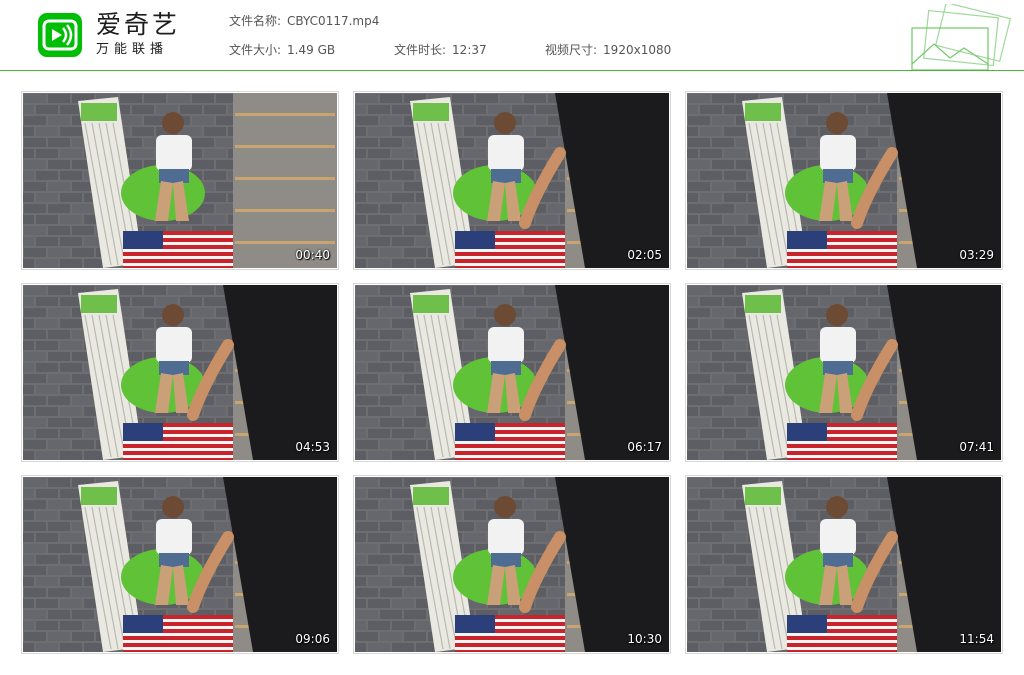 This screenshot has height=675, width=1024. What do you see at coordinates (138, 24) in the screenshot?
I see `brand-name: 爱奇艺` at bounding box center [138, 24].